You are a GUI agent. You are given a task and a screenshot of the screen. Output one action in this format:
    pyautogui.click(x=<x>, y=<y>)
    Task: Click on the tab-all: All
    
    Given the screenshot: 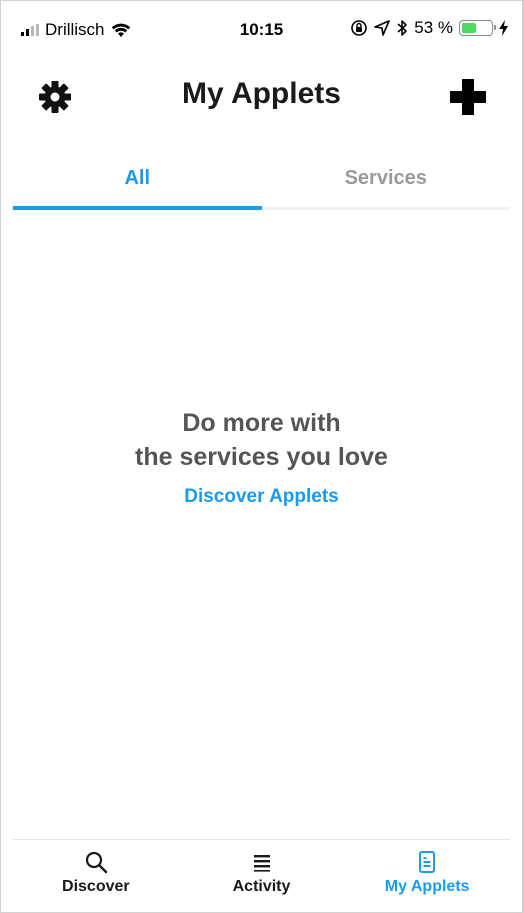 What is the action you would take?
    pyautogui.click(x=137, y=181)
    